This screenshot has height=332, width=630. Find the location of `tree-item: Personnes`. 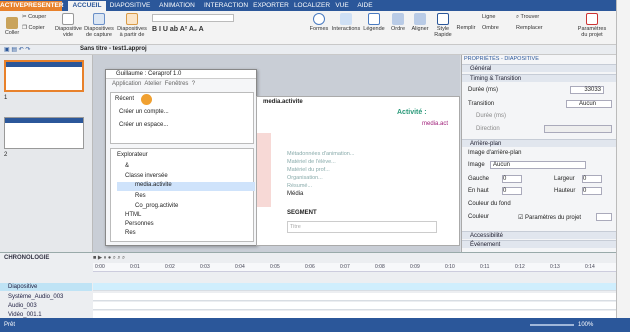

tree-item: Personnes is located at coordinates (139, 224).